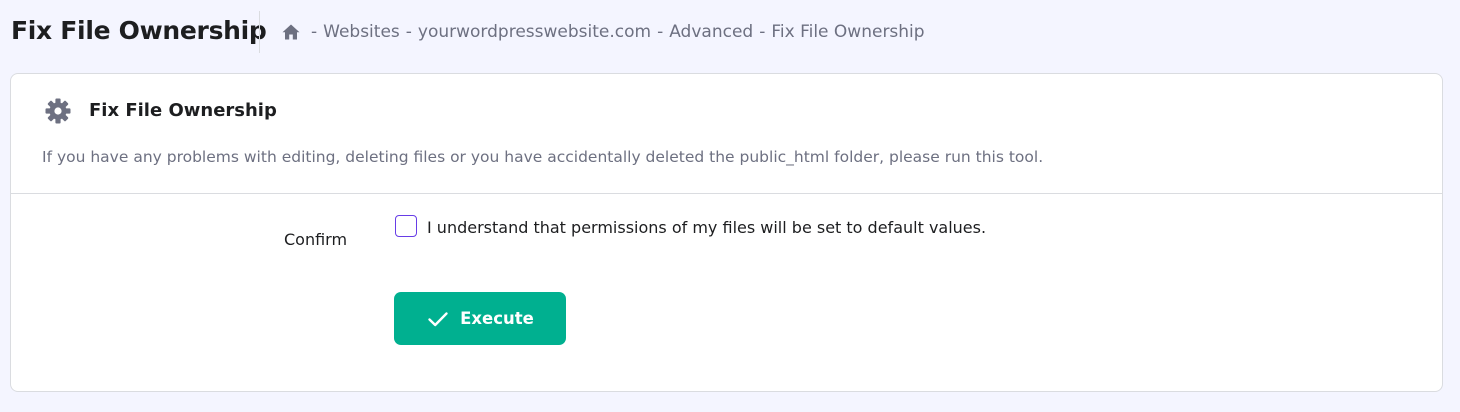 The height and width of the screenshot is (412, 1460). I want to click on gear-icon, so click(58, 111).